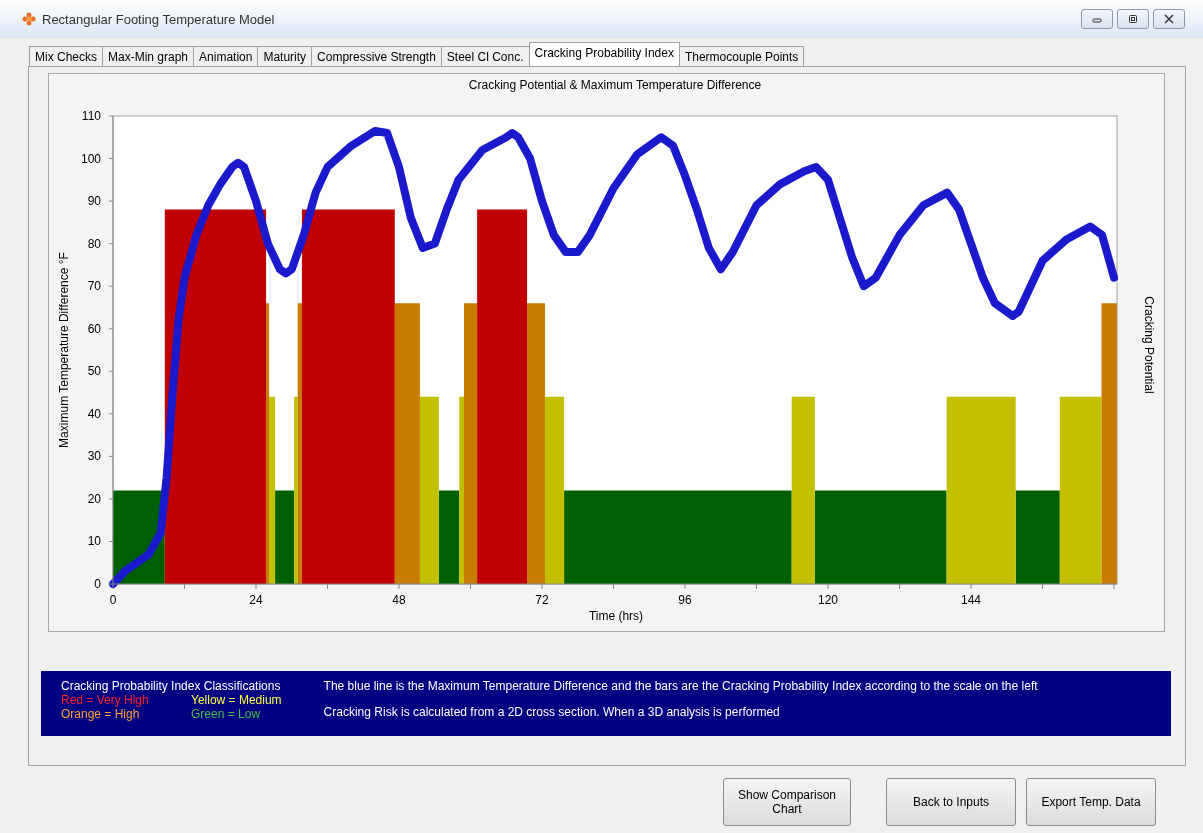 The image size is (1203, 833). What do you see at coordinates (951, 802) in the screenshot?
I see `button: Back to Inputs` at bounding box center [951, 802].